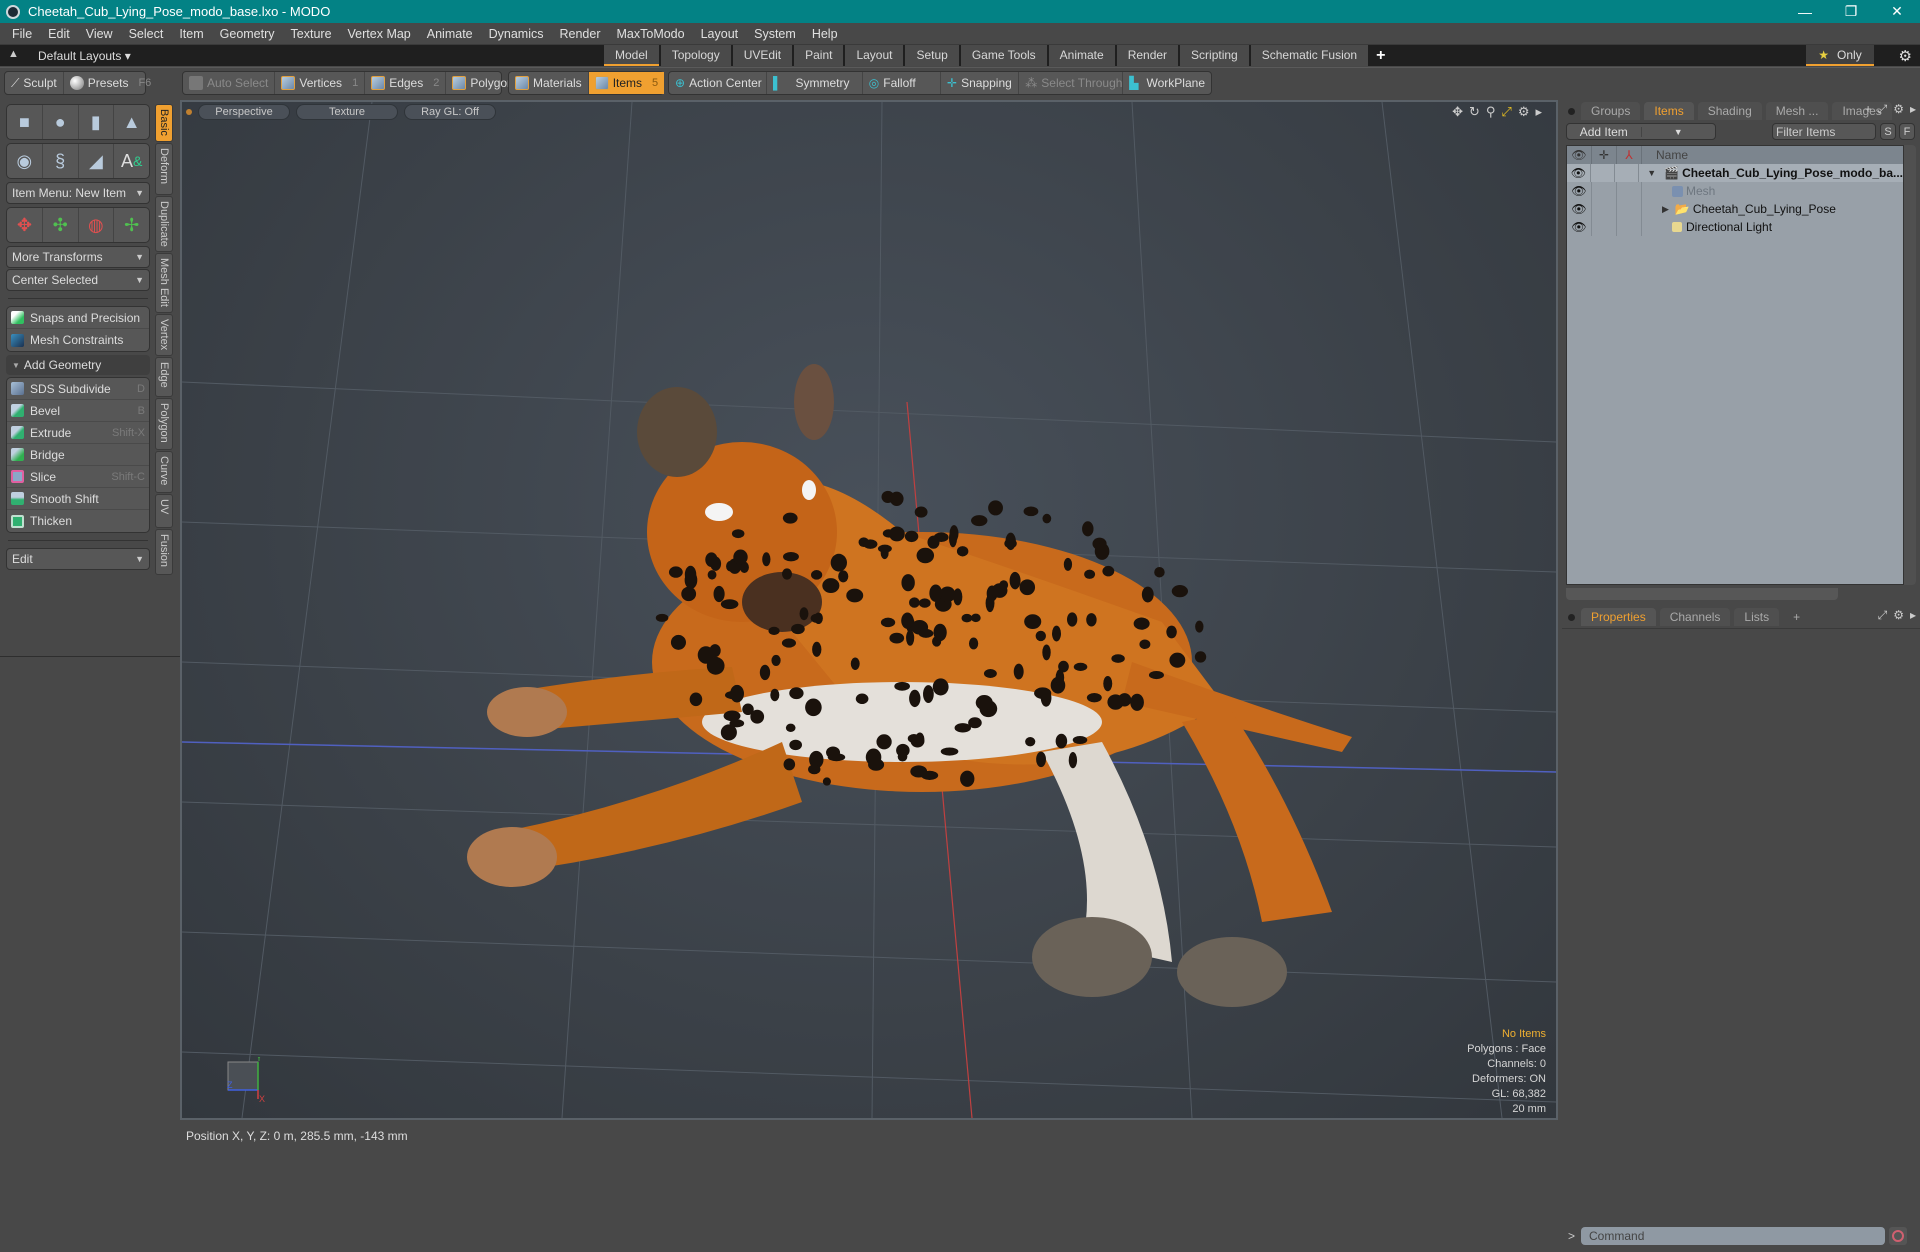  What do you see at coordinates (61, 225) in the screenshot?
I see `move-icon: ✣` at bounding box center [61, 225].